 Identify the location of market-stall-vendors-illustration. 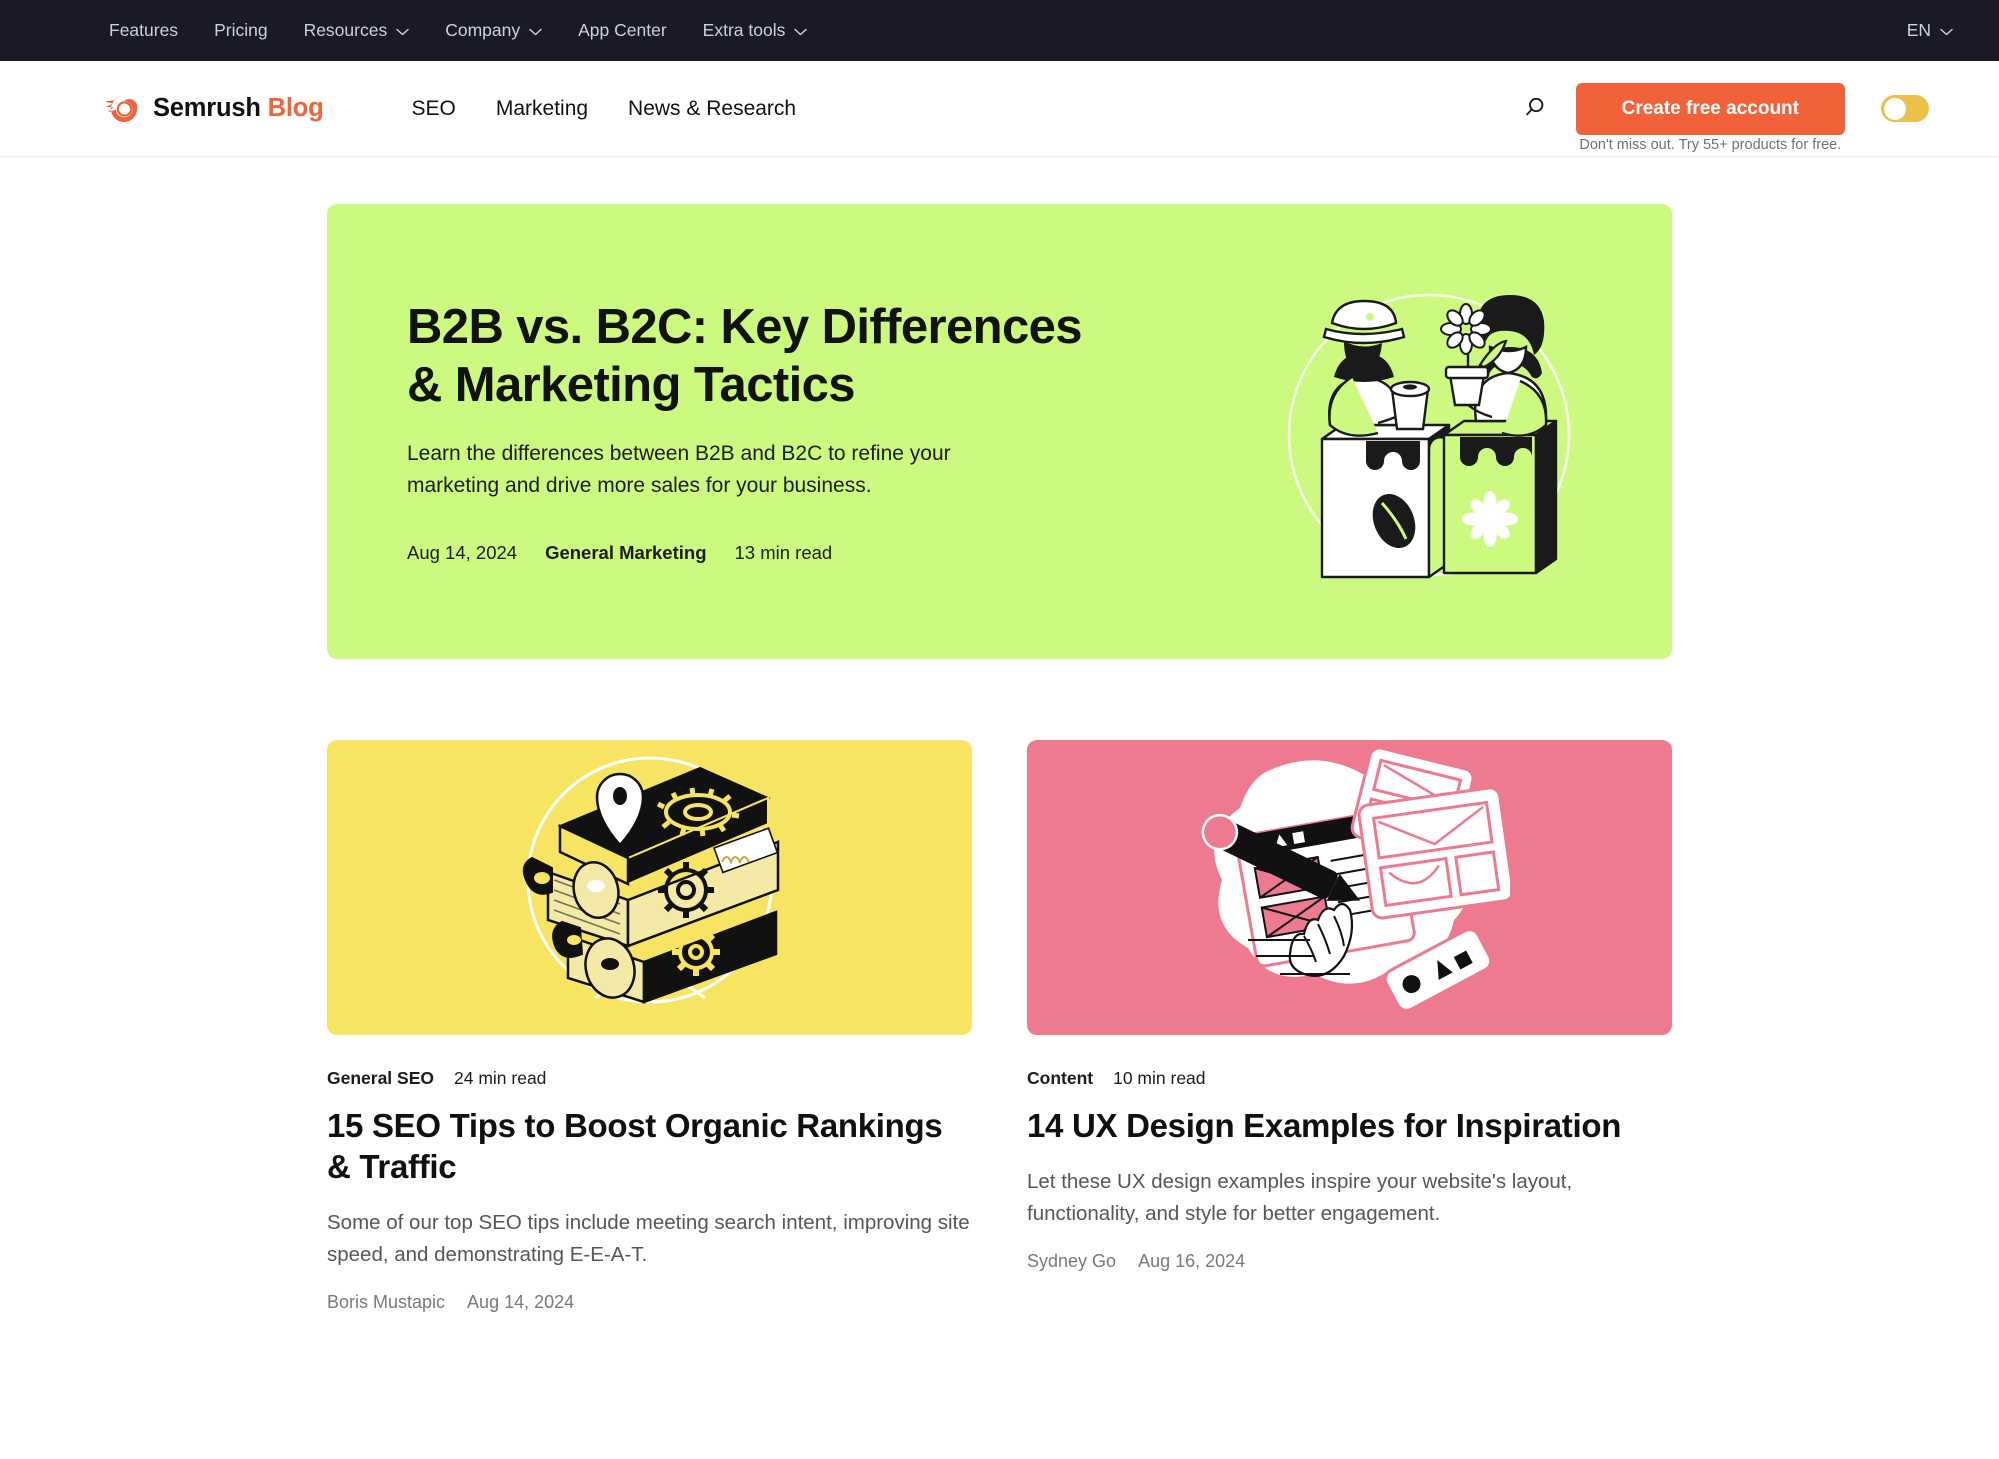
(1429, 432).